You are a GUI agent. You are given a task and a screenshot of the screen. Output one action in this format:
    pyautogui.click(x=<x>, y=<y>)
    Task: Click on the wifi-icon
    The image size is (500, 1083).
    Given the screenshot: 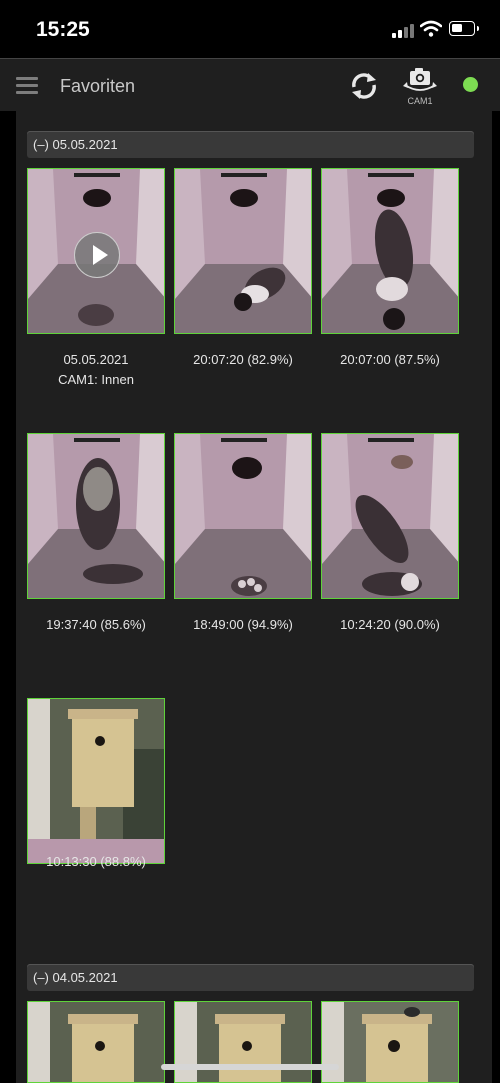 What is the action you would take?
    pyautogui.click(x=431, y=28)
    